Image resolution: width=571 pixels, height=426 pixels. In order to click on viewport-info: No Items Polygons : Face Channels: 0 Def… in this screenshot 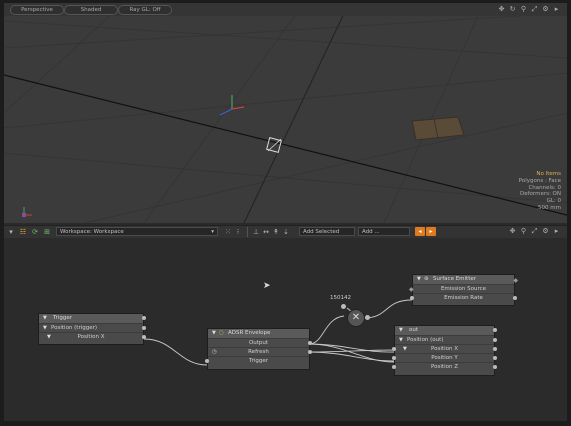, I will do `click(540, 191)`.